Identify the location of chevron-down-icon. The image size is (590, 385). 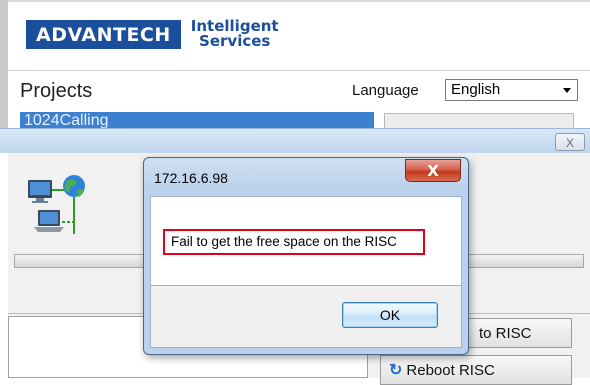
(567, 90).